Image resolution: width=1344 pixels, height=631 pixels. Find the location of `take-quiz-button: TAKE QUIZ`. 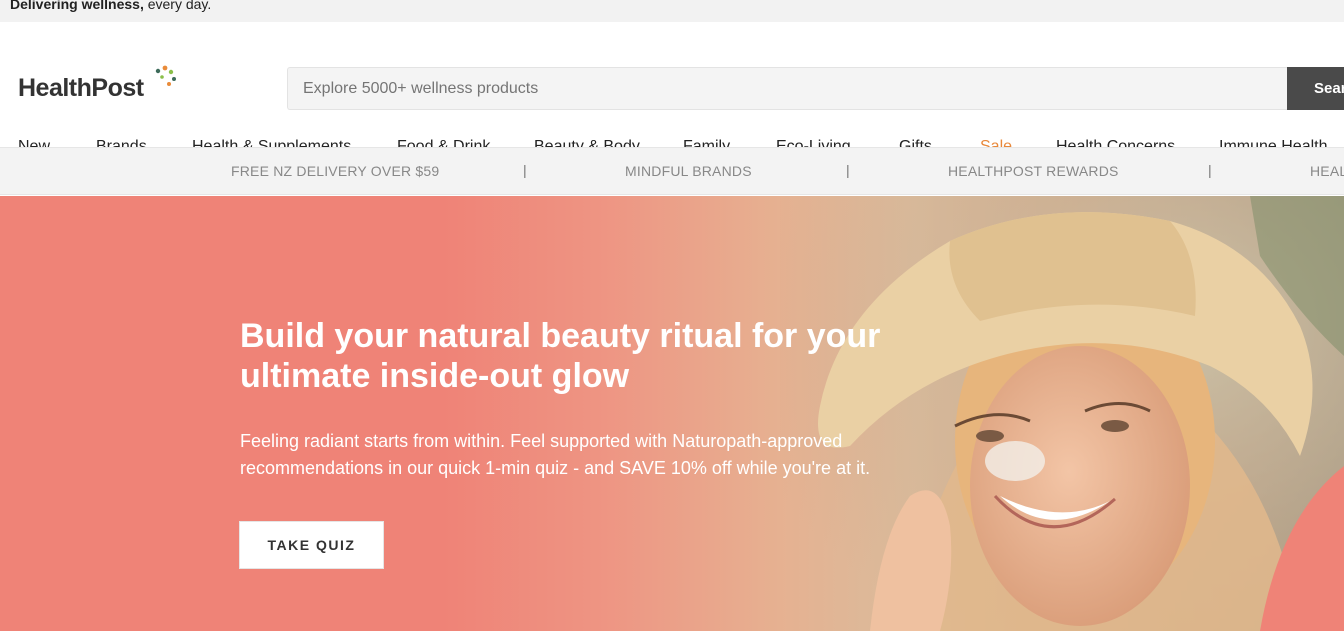

take-quiz-button: TAKE QUIZ is located at coordinates (311, 545).